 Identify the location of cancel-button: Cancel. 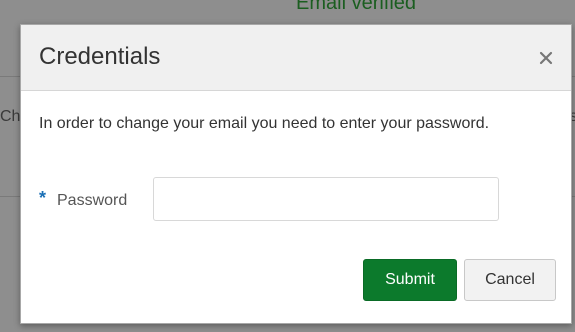
(510, 280).